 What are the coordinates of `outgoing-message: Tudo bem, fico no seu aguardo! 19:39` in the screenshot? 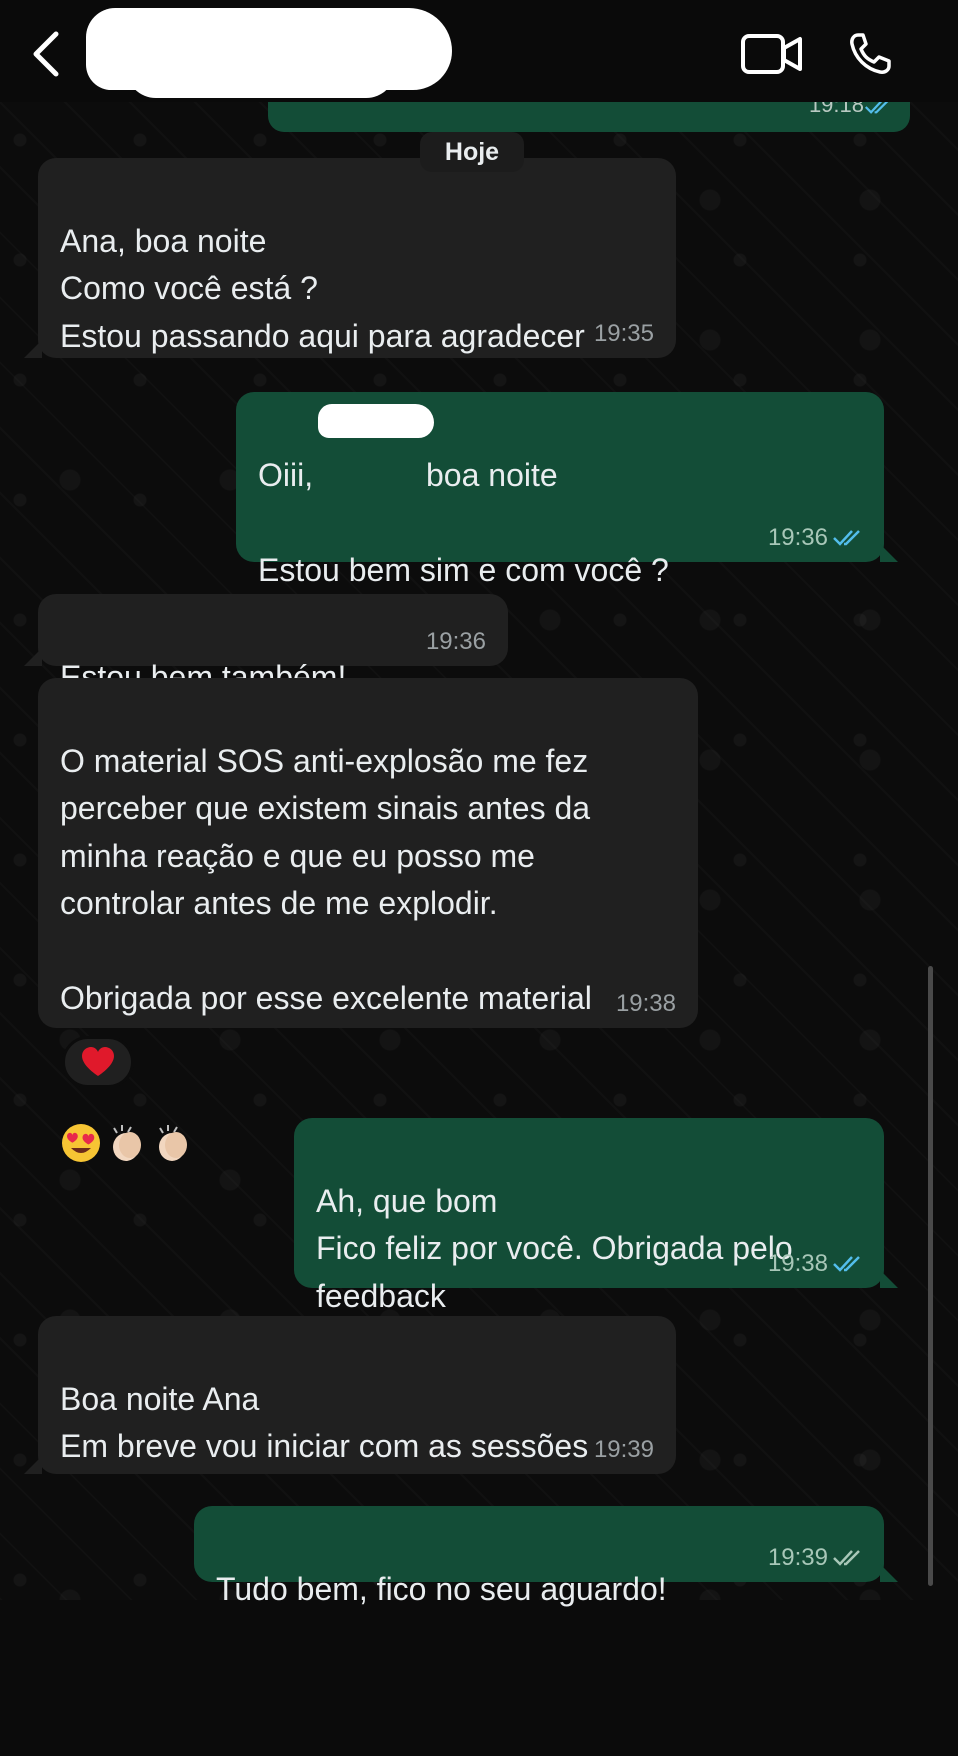 It's located at (546, 1556).